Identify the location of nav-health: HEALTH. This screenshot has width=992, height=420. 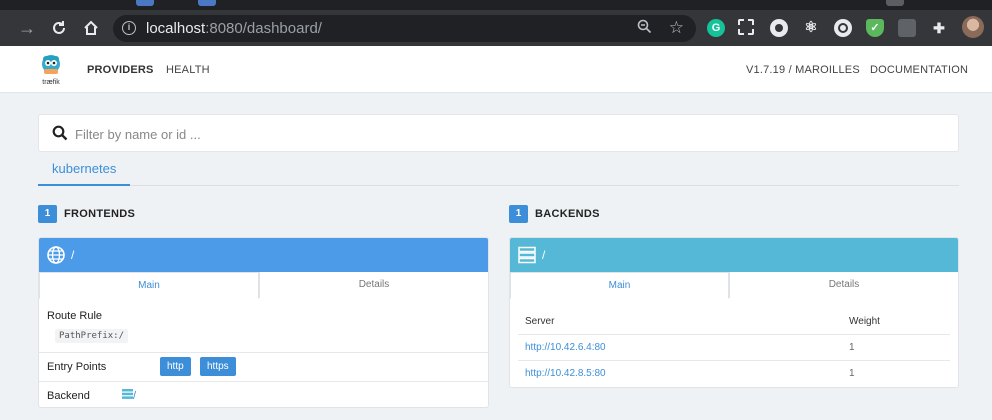
(188, 70).